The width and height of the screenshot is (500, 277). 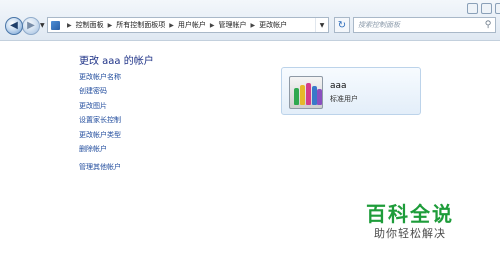 I want to click on watermark-title: 百科全说, so click(x=410, y=214).